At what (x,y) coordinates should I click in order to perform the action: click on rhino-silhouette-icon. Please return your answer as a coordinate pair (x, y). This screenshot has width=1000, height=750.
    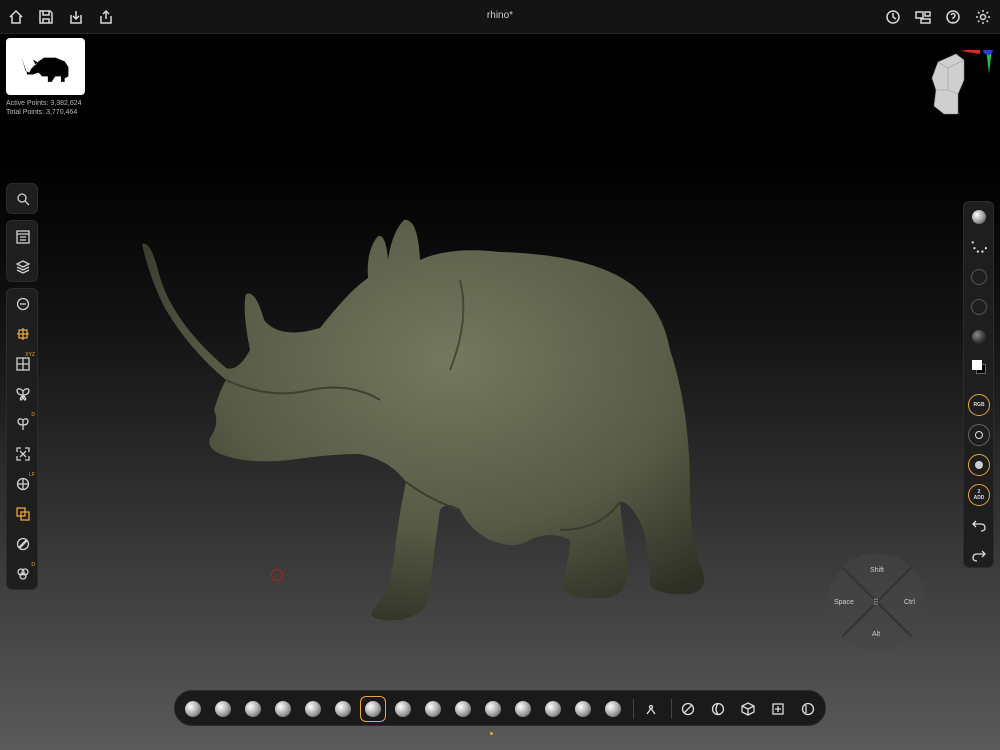
    Looking at the image, I should click on (44, 69).